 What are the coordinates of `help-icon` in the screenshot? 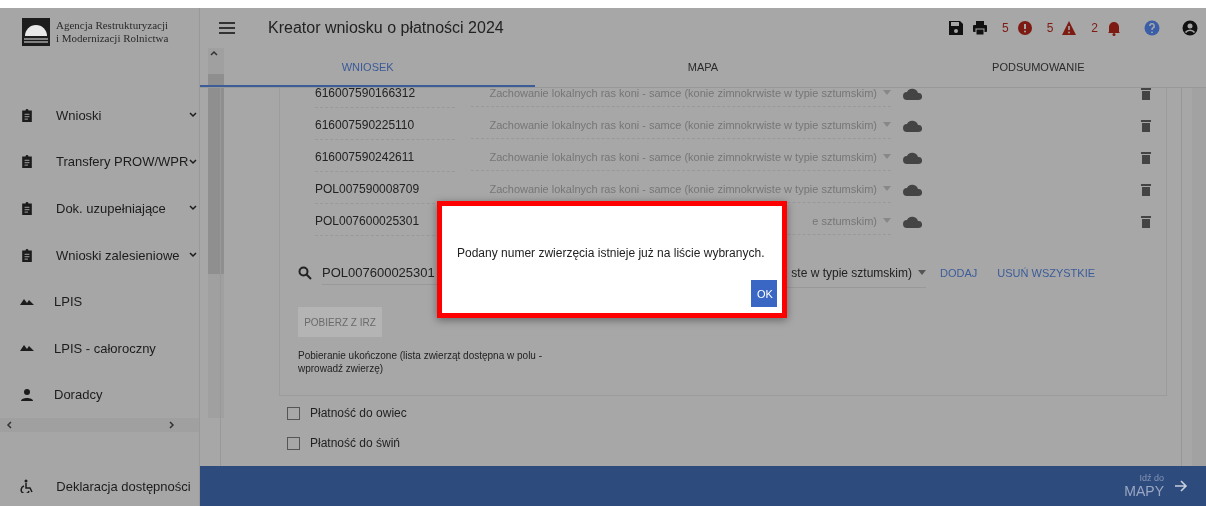 It's located at (1152, 28).